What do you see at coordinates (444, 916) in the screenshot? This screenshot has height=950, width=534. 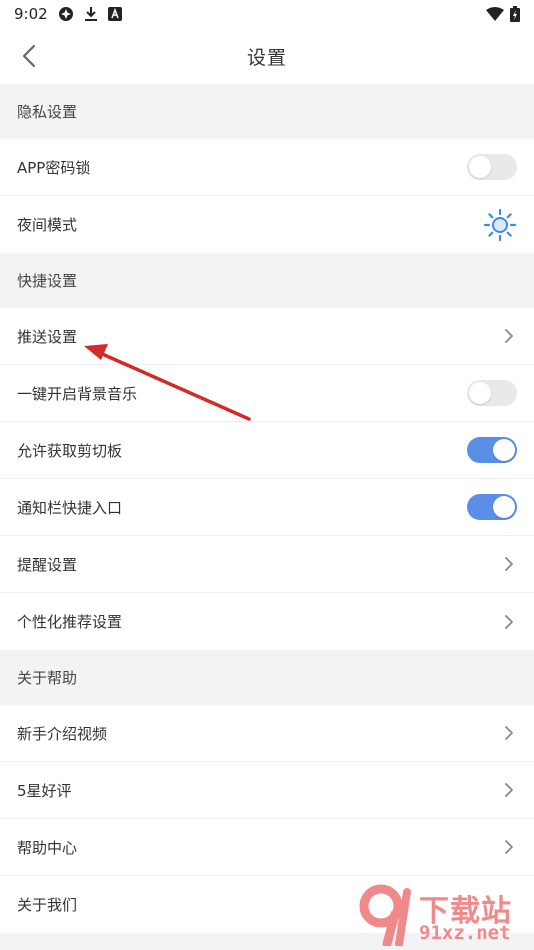 I see `watermark-logo: 下载站 91xz.net` at bounding box center [444, 916].